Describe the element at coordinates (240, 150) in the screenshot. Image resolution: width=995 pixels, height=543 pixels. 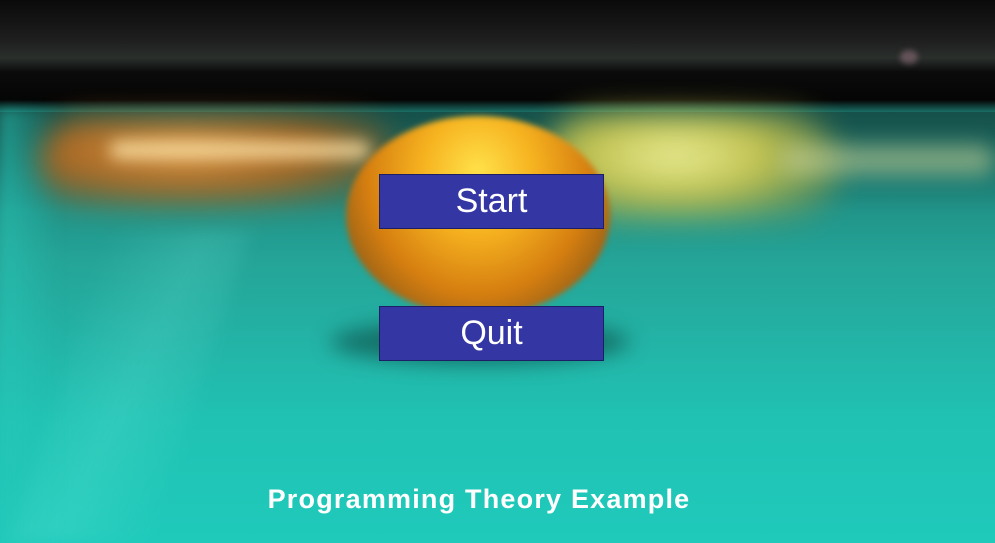
I see `ball-highlight-streak` at that location.